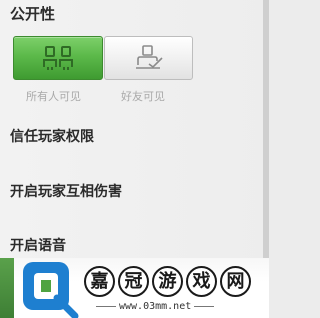  Describe the element at coordinates (51, 290) in the screenshot. I see `site-logo-icon` at that location.